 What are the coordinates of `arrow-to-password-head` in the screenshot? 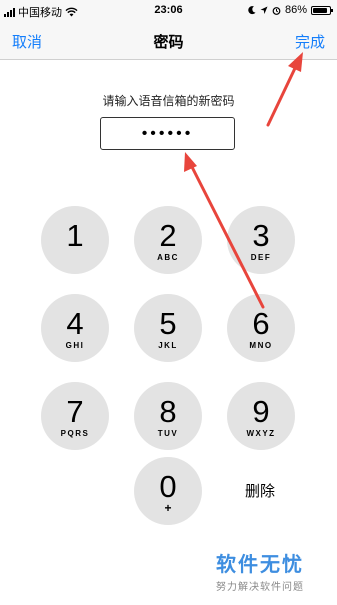 It's located at (190, 162).